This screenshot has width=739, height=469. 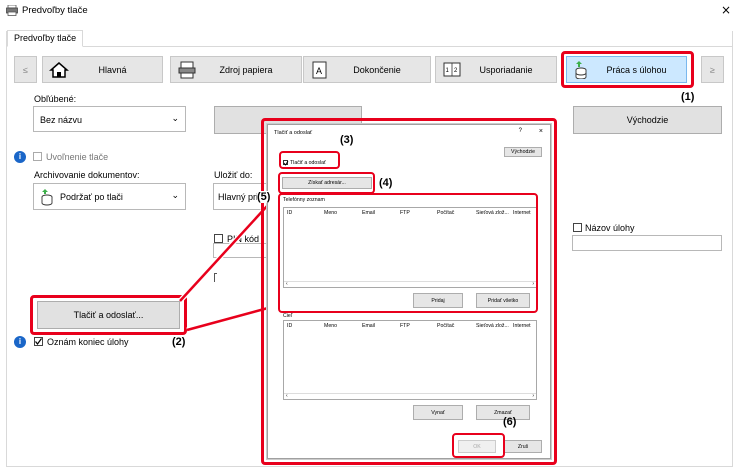 What do you see at coordinates (309, 160) in the screenshot?
I see `highlight-checkbox` at bounding box center [309, 160].